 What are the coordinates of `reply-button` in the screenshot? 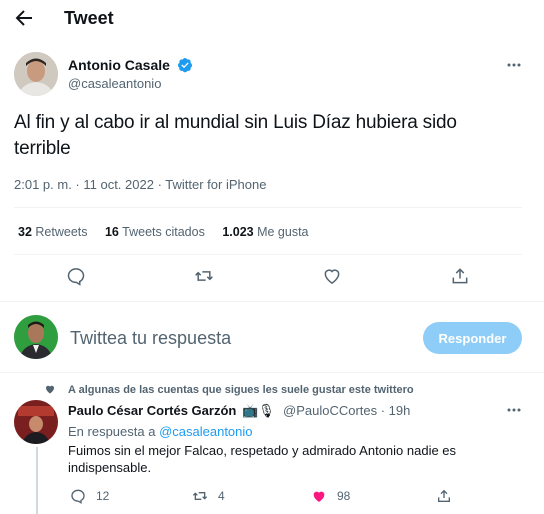 It's located at (78, 278).